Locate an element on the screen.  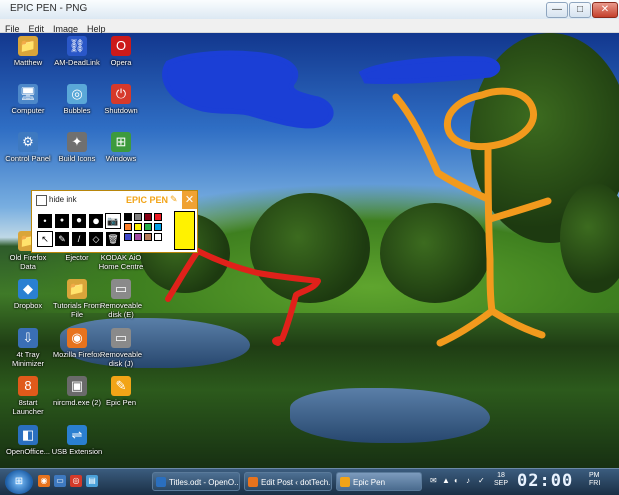
desktop-icon-label: Epic Pen is located at coordinates (121, 402).